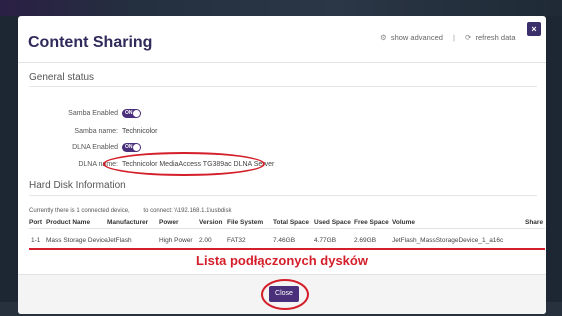  Describe the element at coordinates (468, 37) in the screenshot. I see `refresh-icon: ⟳` at that location.